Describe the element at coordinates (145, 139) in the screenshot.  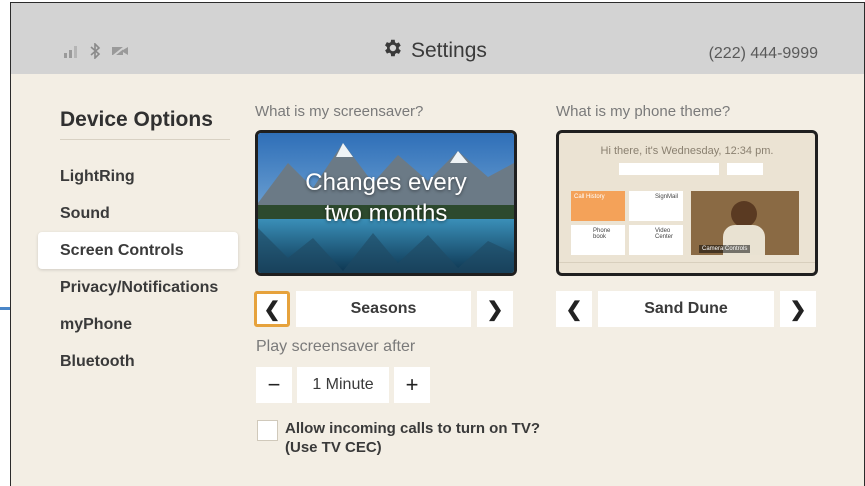
I see `sidebar-divider` at that location.